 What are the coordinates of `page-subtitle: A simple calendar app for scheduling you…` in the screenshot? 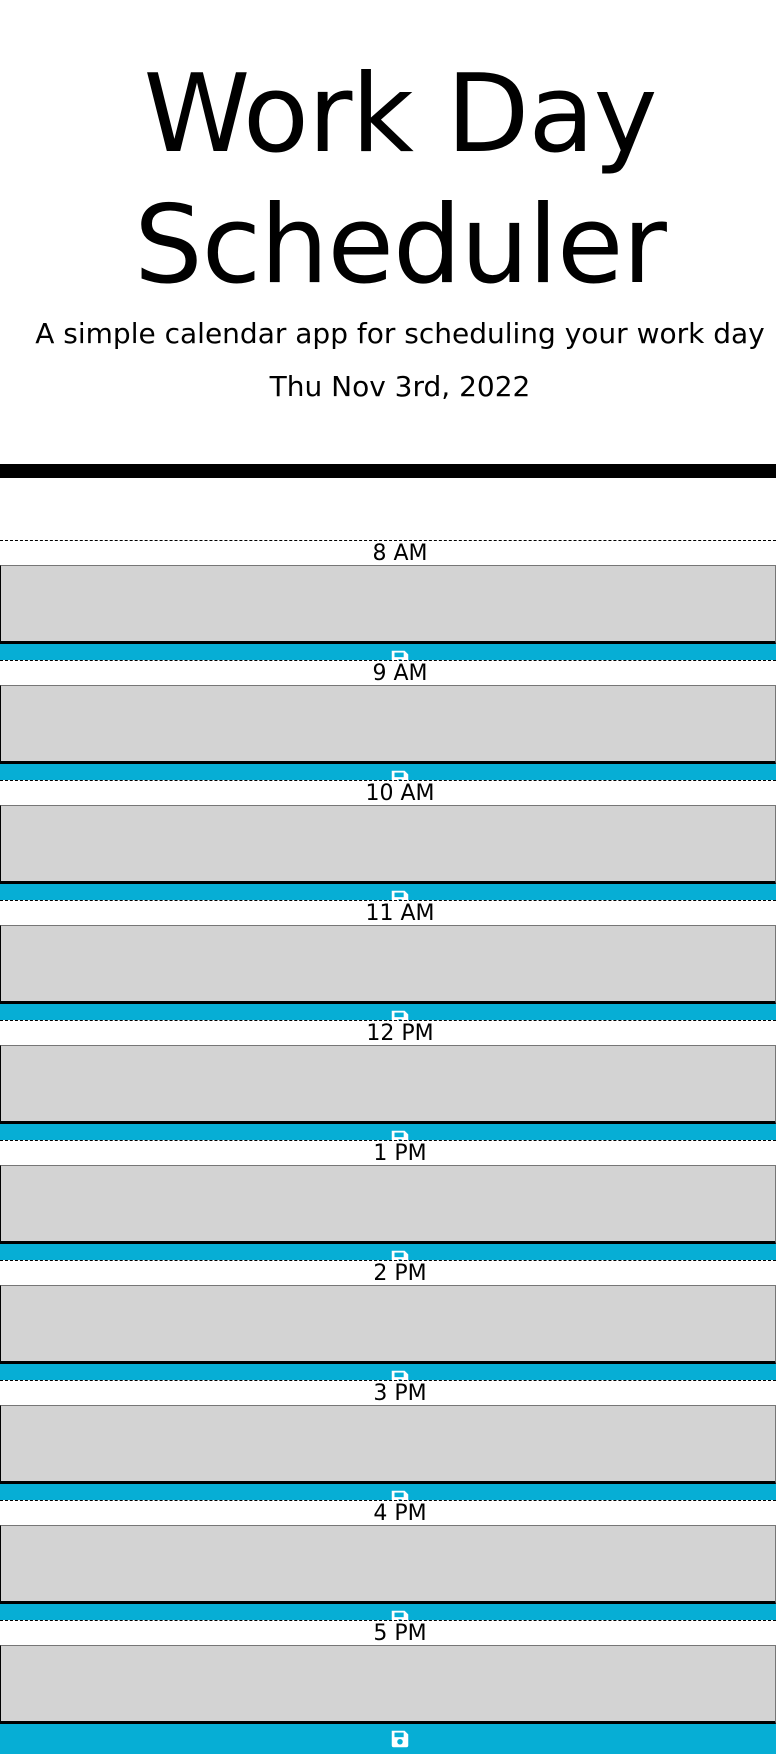 It's located at (400, 333).